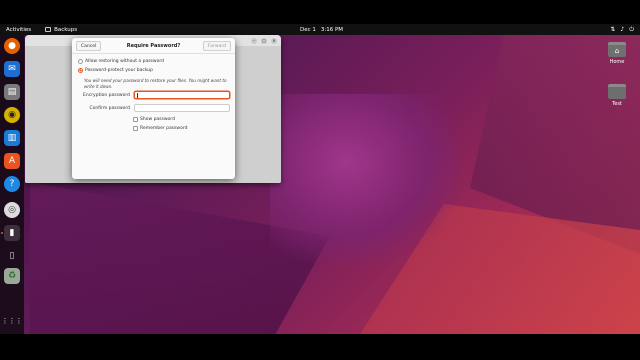  What do you see at coordinates (80, 61) in the screenshot?
I see `radio-no-password` at bounding box center [80, 61].